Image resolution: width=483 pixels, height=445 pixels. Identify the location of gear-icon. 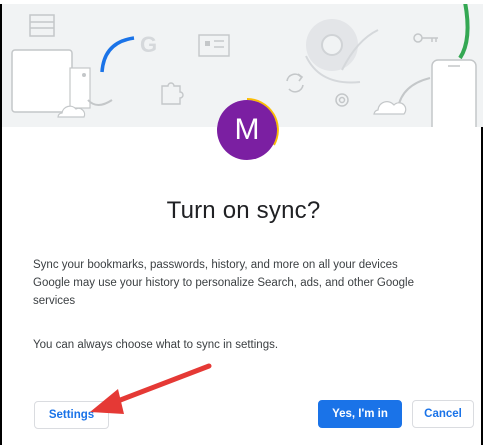
(342, 100).